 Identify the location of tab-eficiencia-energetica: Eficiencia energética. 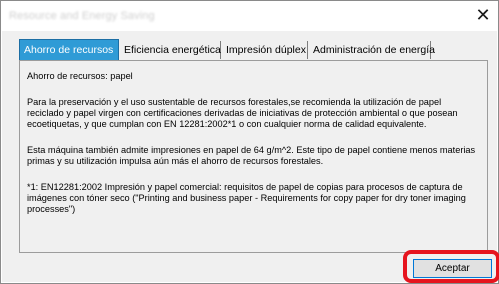
(170, 50).